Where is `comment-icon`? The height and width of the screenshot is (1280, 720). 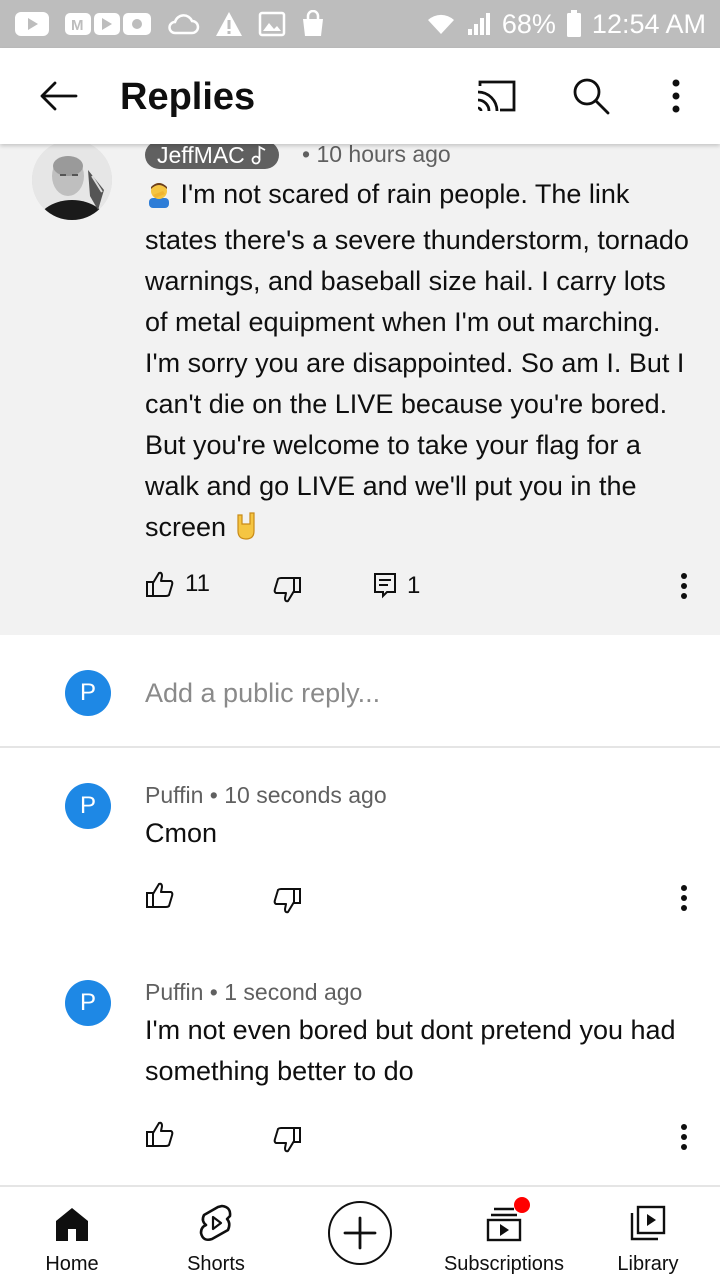
comment-icon is located at coordinates (385, 586).